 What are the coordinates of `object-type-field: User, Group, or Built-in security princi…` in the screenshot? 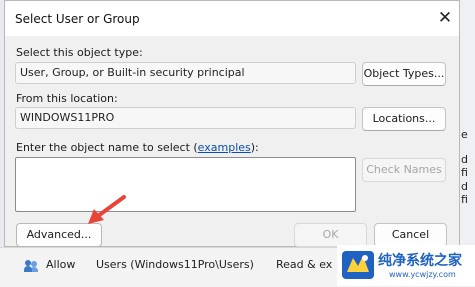 It's located at (185, 73).